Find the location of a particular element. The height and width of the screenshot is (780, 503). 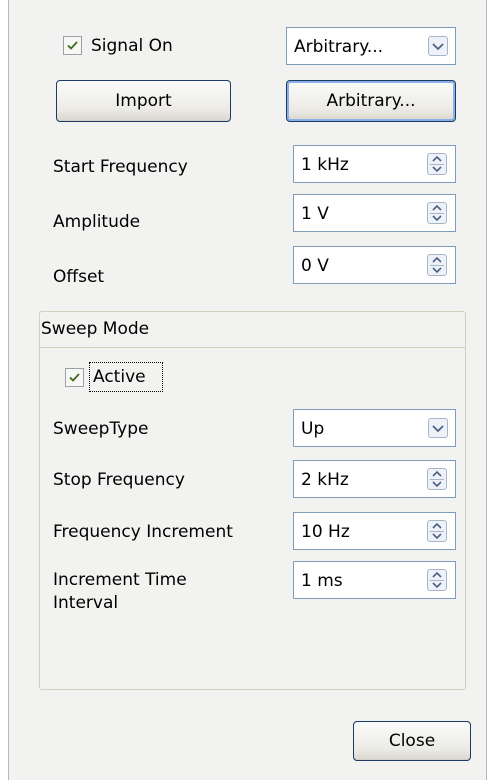

stop-frequency-label: Stop Frequency is located at coordinates (119, 480).